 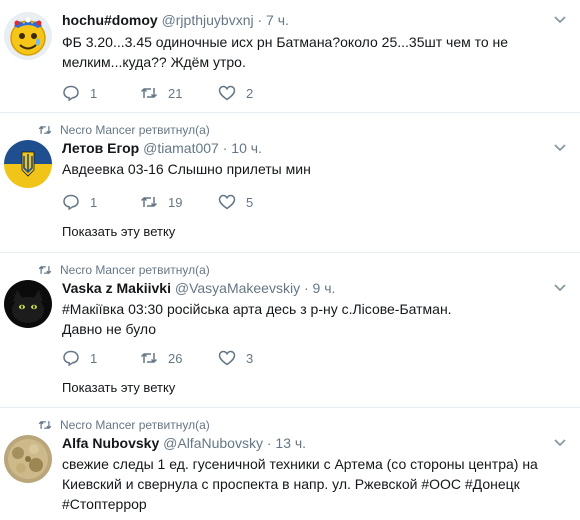 What do you see at coordinates (324, 288) in the screenshot?
I see `tweet-timestamp: 9 ч.` at bounding box center [324, 288].